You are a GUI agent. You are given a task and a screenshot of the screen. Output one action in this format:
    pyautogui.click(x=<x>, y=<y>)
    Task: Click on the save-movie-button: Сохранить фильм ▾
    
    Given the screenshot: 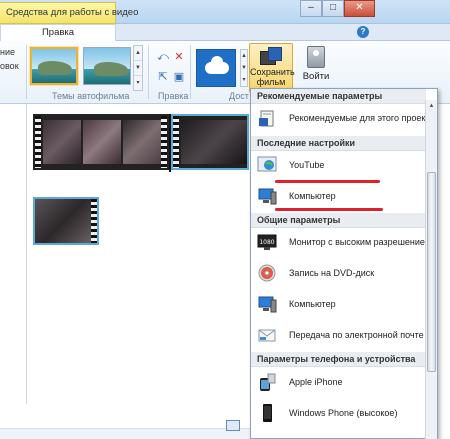 What is the action you would take?
    pyautogui.click(x=272, y=70)
    